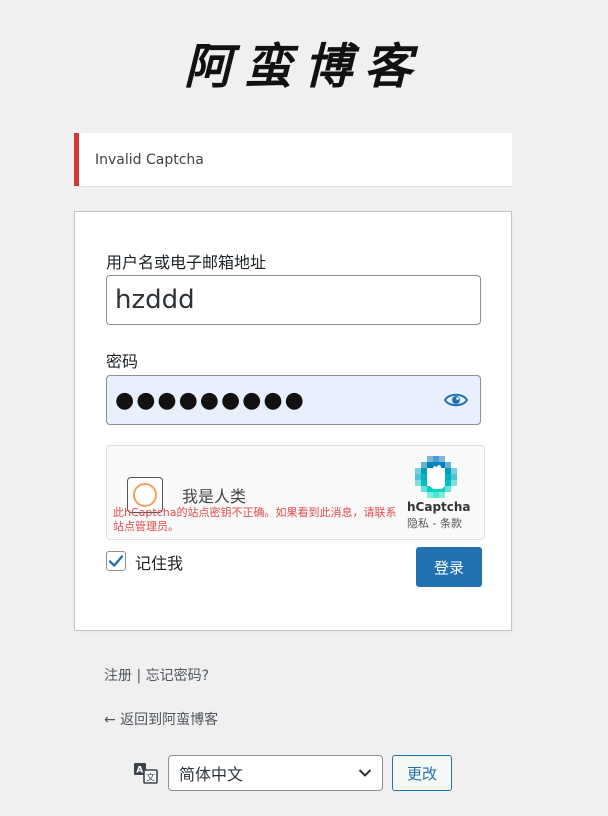  I want to click on password-value: ●●●●●●●●●, so click(210, 400).